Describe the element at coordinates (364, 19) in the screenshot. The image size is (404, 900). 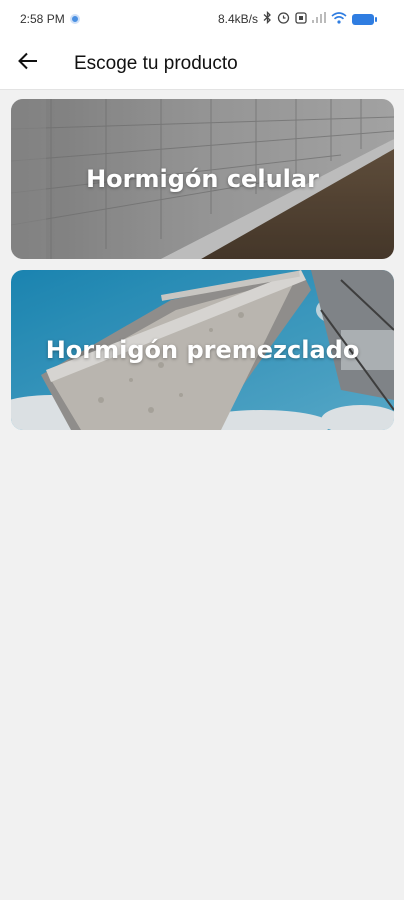
I see `battery-icon` at that location.